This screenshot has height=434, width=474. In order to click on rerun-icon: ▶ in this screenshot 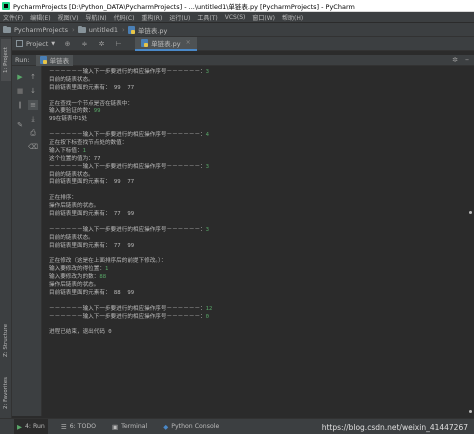, I will do `click(20, 77)`.